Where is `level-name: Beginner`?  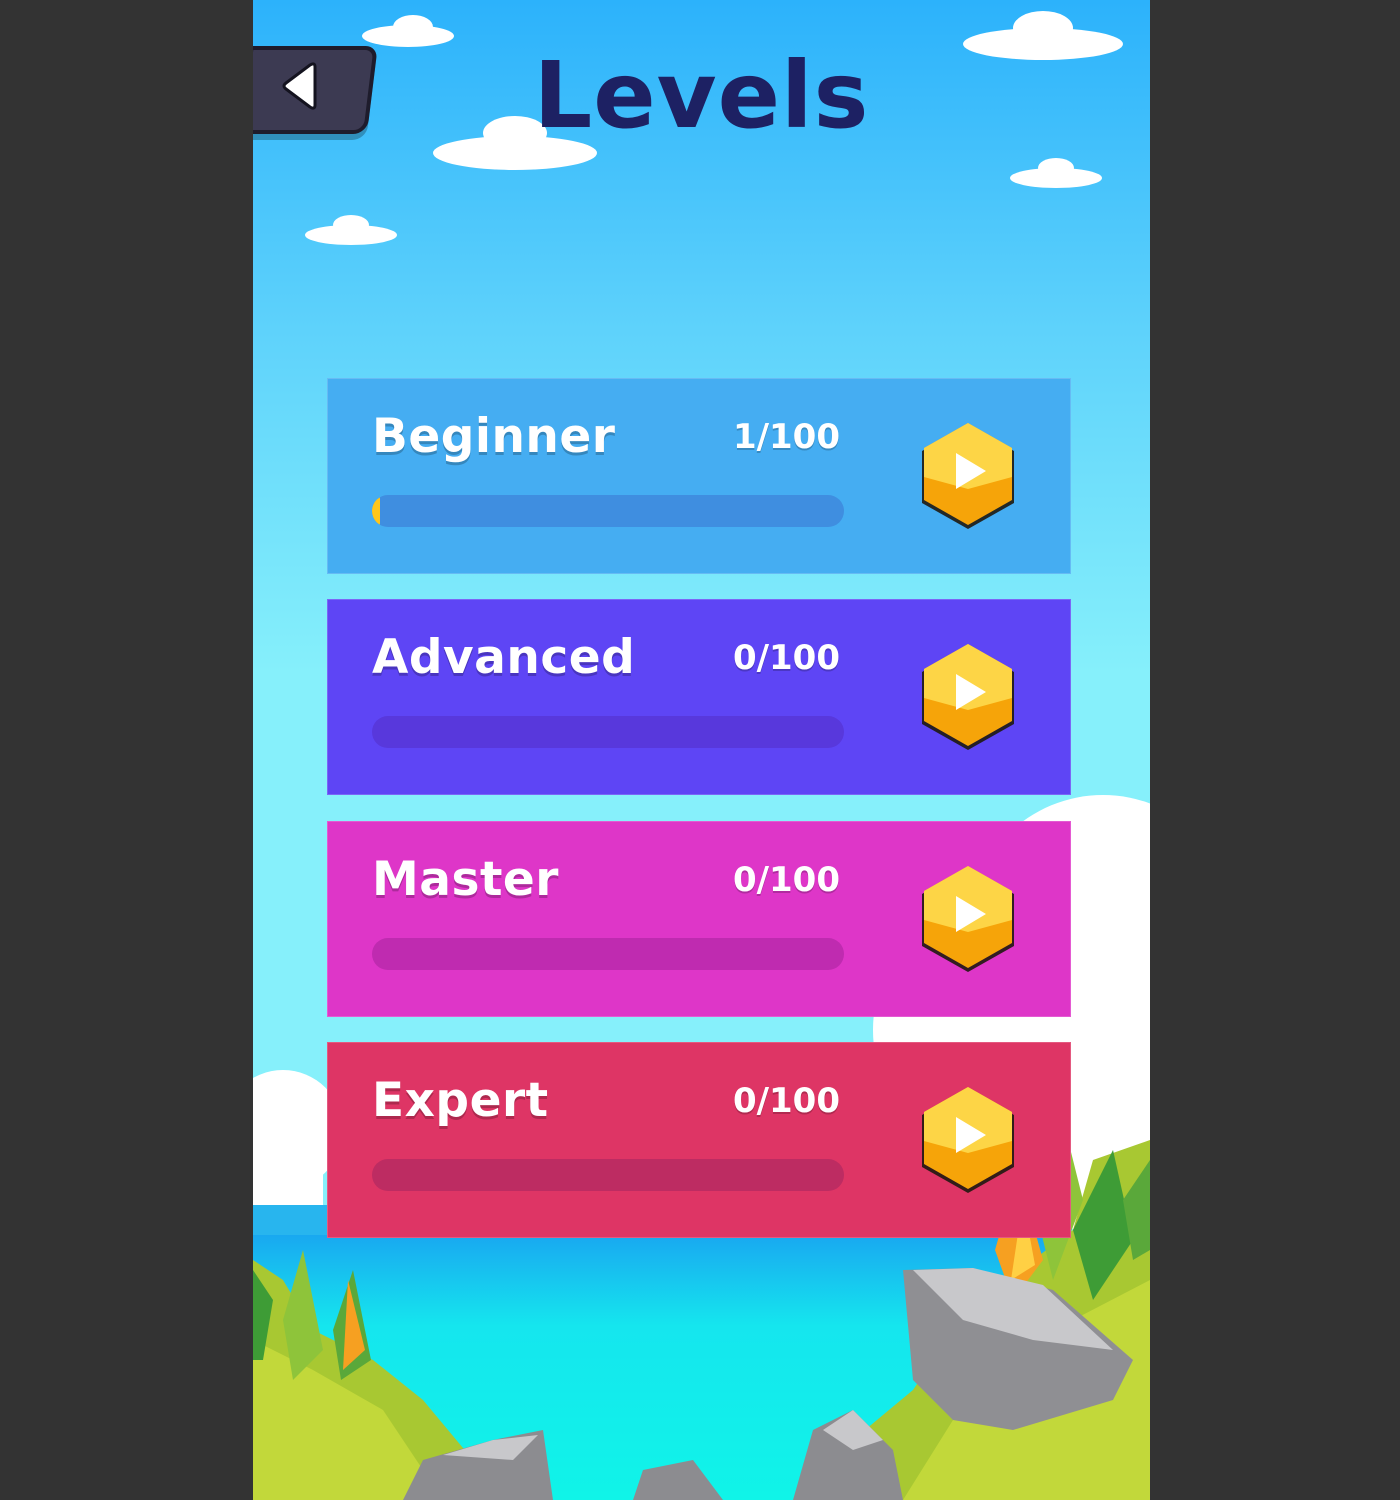
level-name: Beginner is located at coordinates (494, 436).